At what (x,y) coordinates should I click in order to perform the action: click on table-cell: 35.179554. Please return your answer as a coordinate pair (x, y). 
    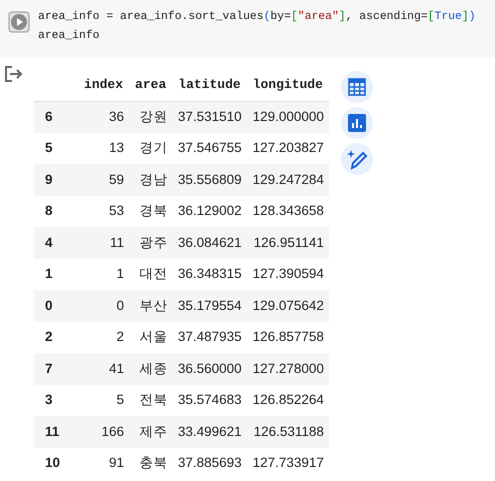
    Looking at the image, I should click on (209, 306).